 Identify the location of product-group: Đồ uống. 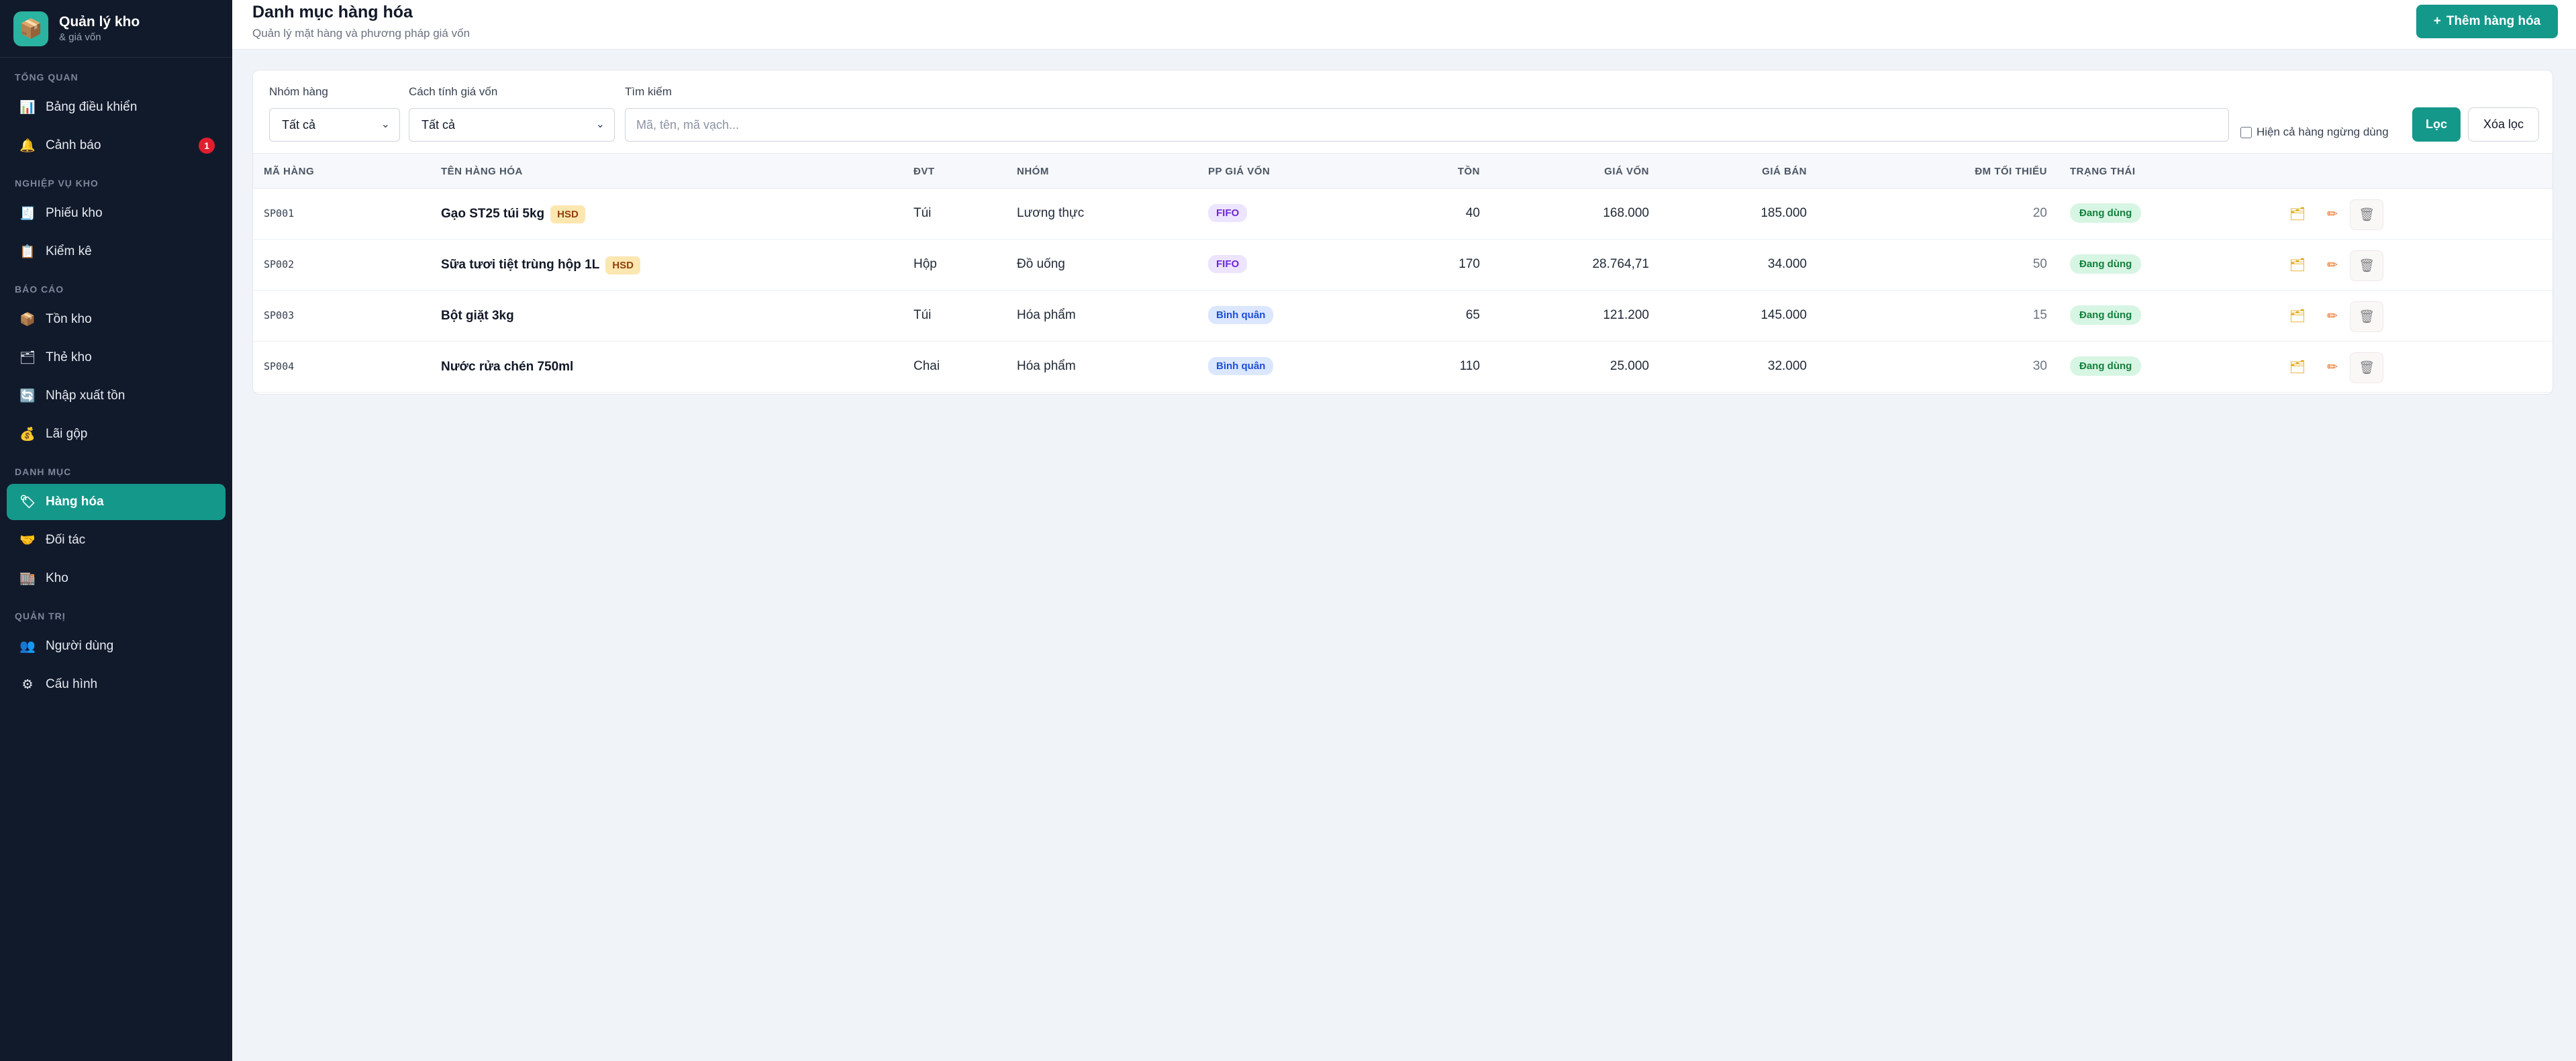
(1041, 264).